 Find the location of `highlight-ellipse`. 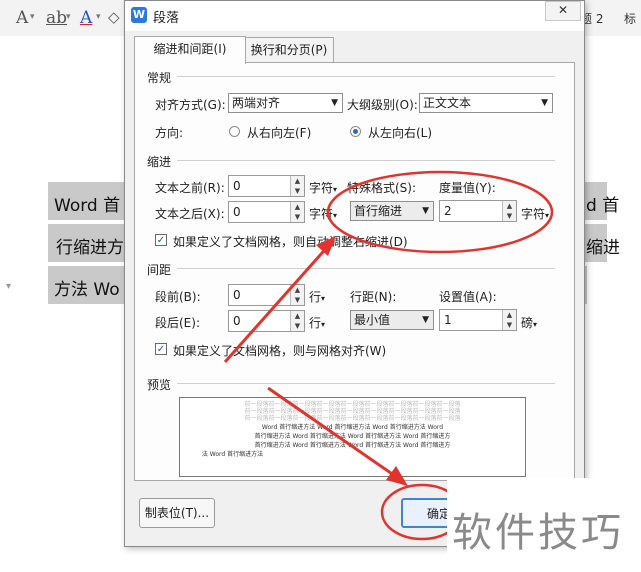

highlight-ellipse is located at coordinates (440, 212).